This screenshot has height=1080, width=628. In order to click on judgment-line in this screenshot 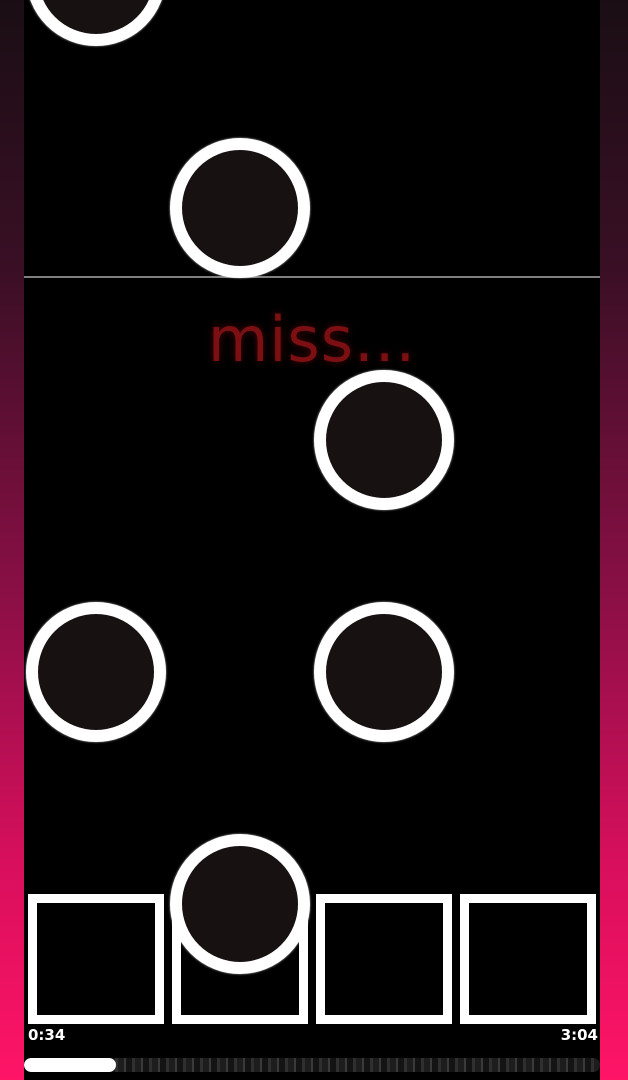, I will do `click(312, 277)`.